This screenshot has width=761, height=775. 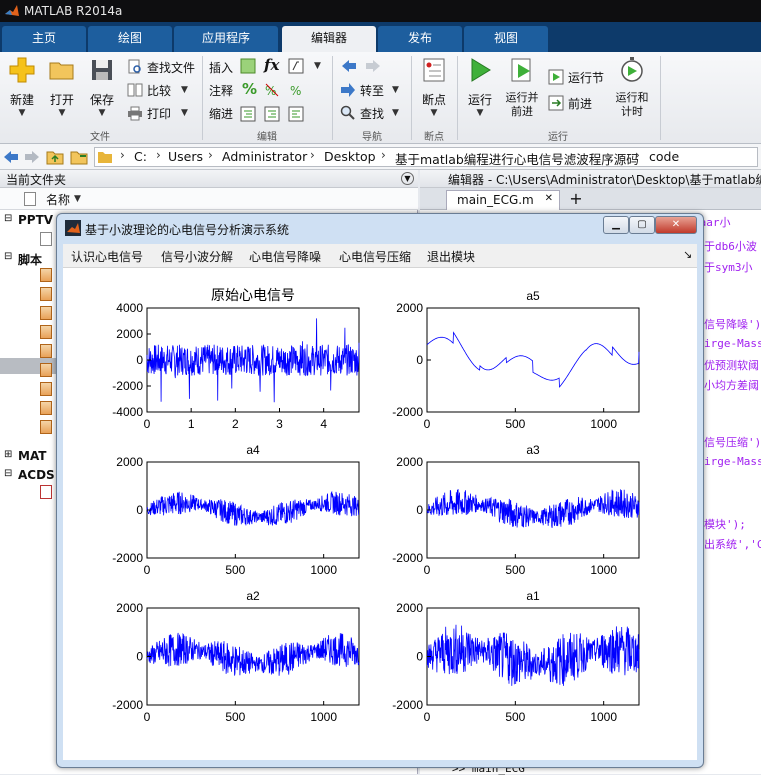 I want to click on name-column-header: 名称 ▼, so click(x=209, y=199).